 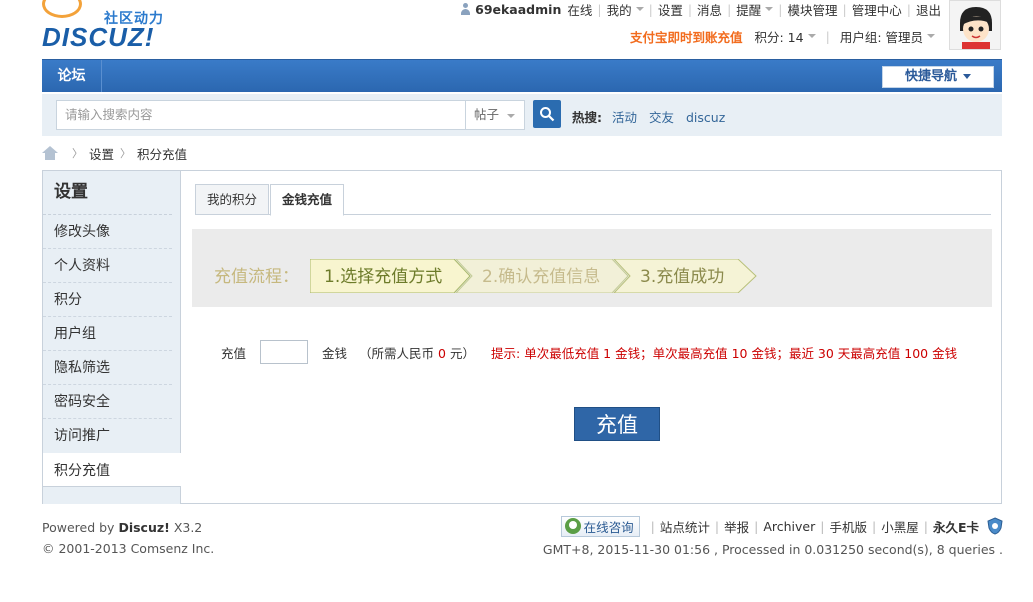 I want to click on avatar, so click(x=975, y=25).